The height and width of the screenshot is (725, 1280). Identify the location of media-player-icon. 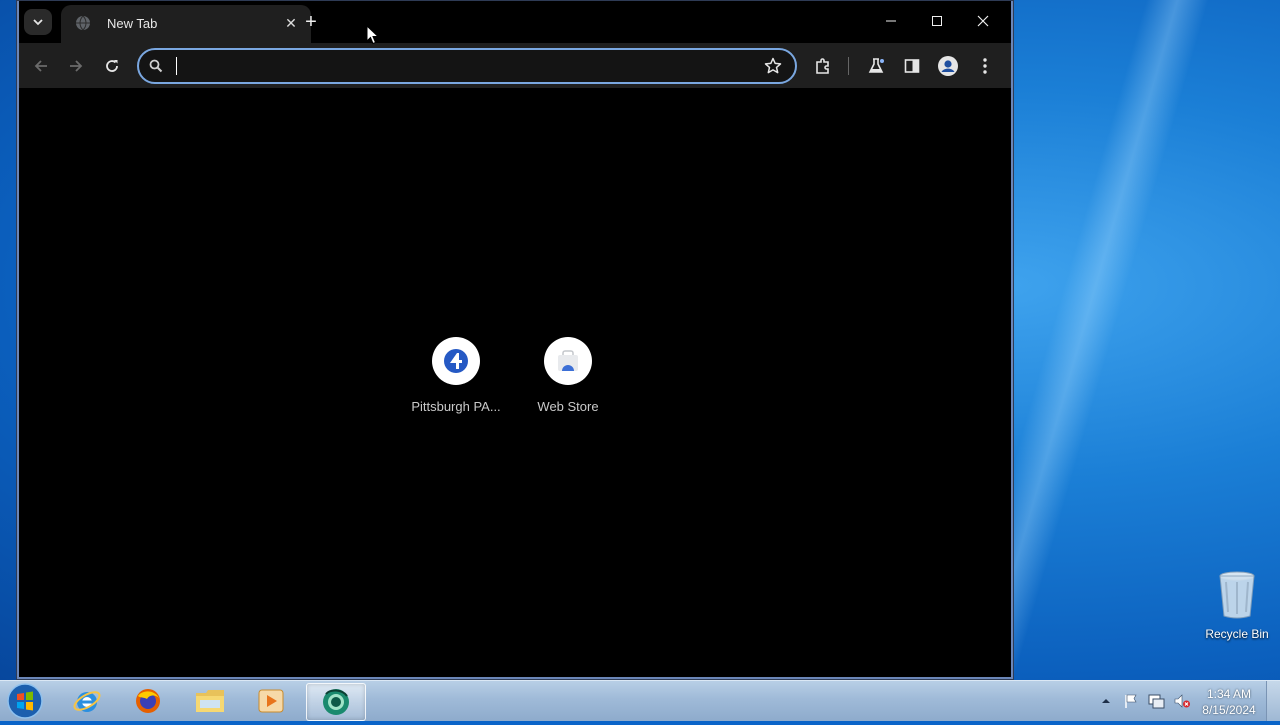
(271, 701).